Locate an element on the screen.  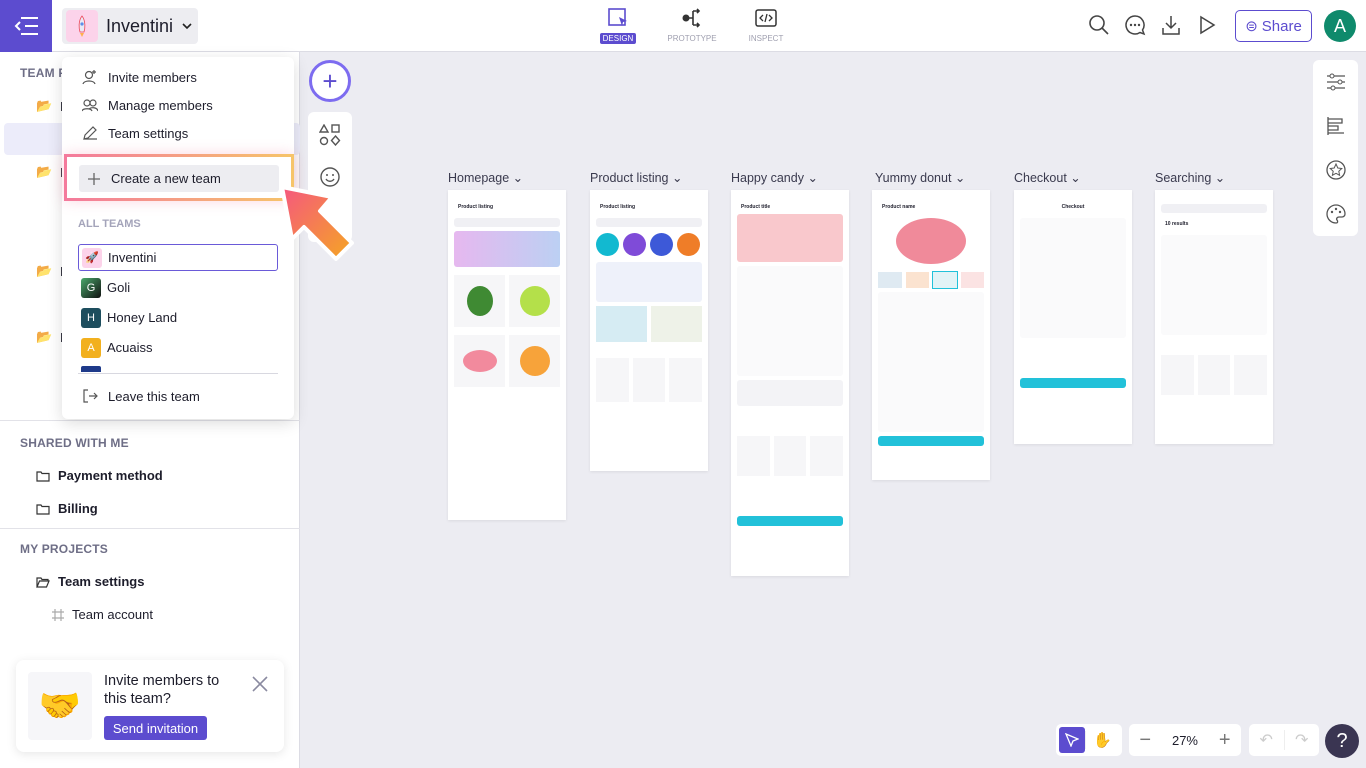
hand-icon: ✋ is located at coordinates (1102, 740).